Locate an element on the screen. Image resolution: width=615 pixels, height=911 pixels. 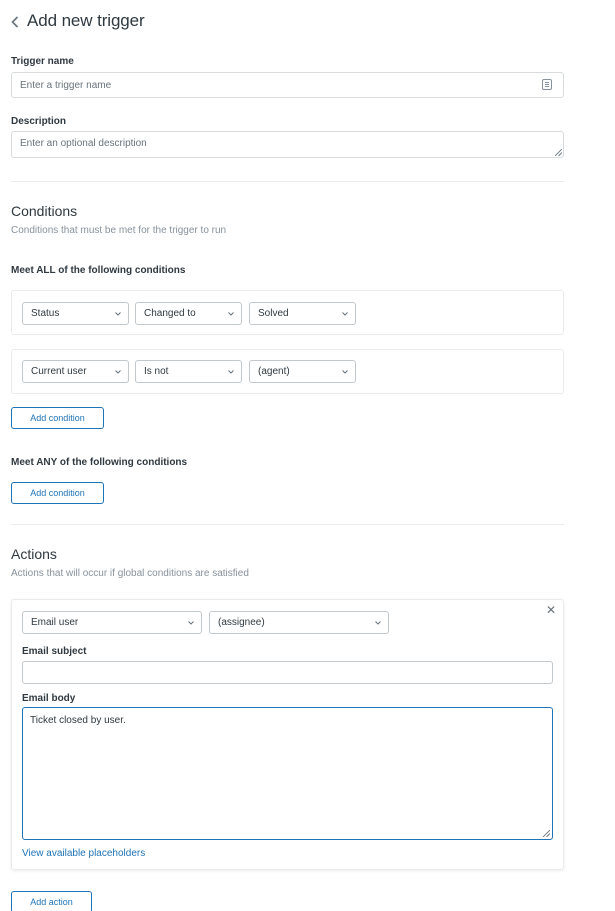
chevron-left-icon is located at coordinates (17, 22).